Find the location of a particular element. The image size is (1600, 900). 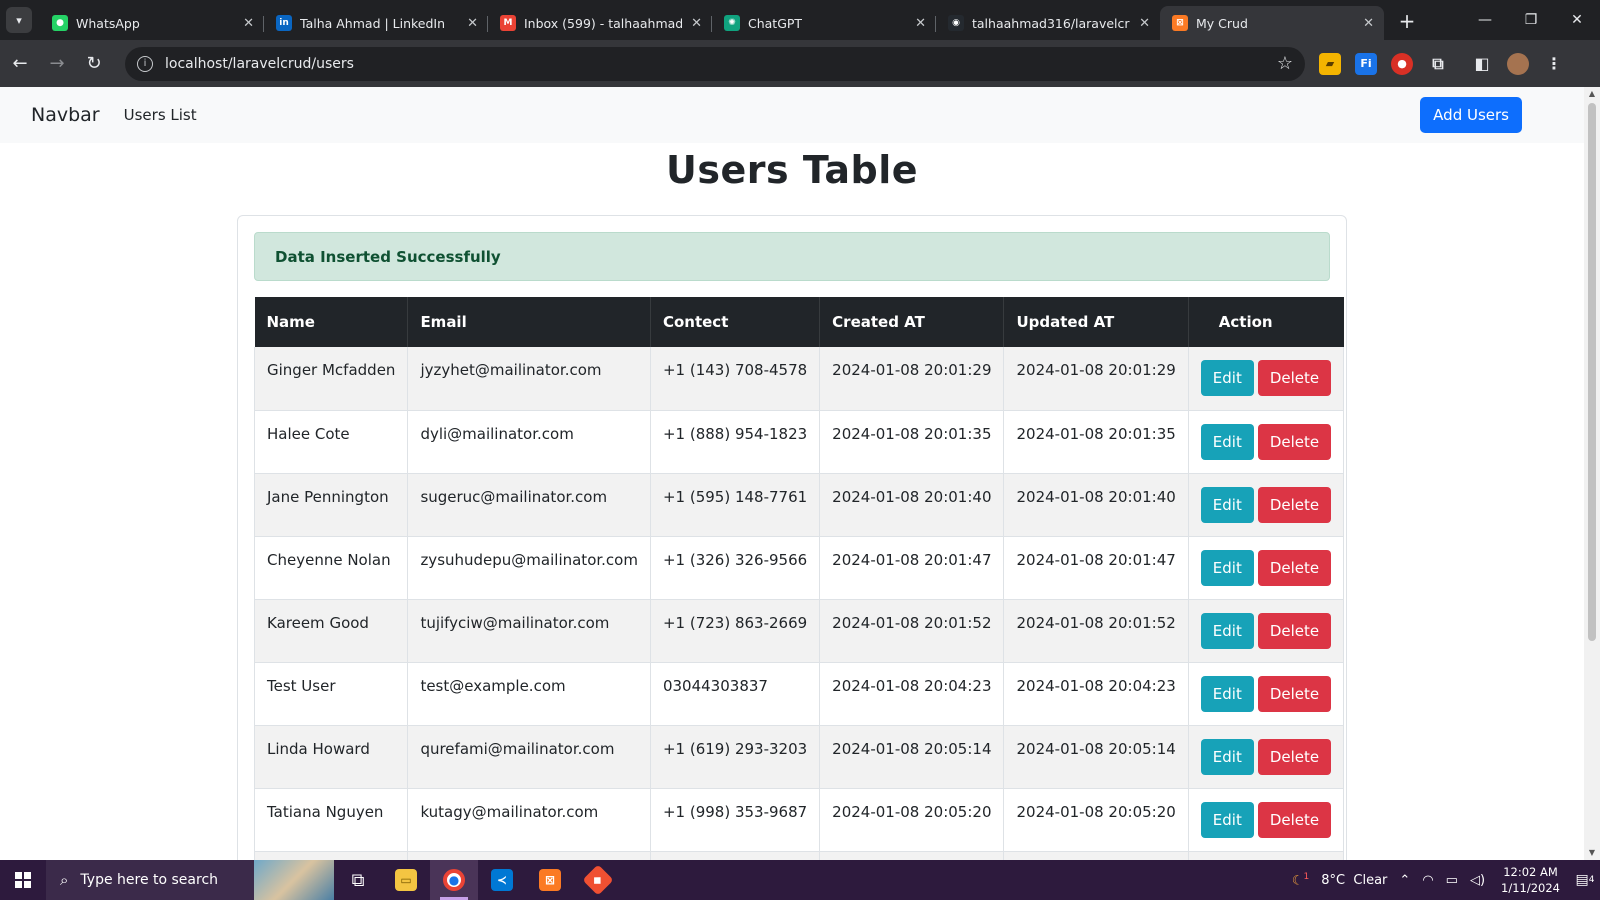

url-text: localhost/laravelcrud/users is located at coordinates (721, 64).